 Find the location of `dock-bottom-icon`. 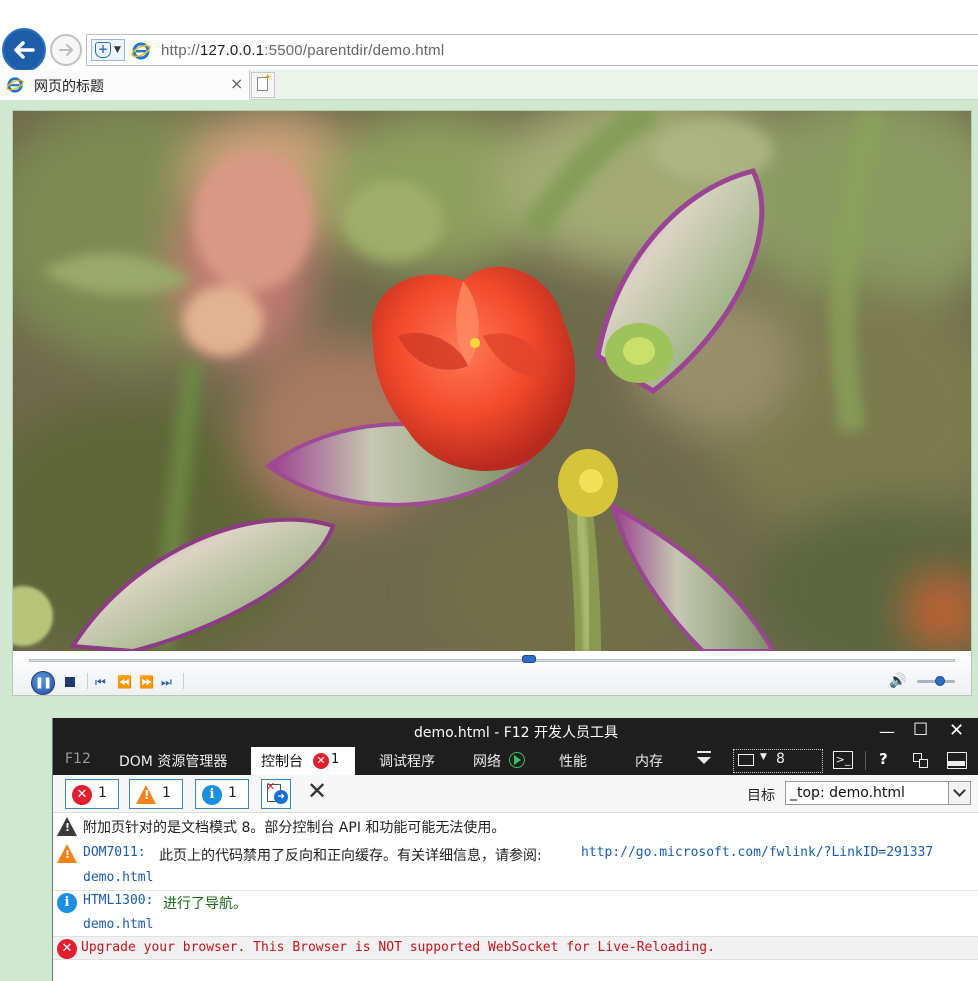

dock-bottom-icon is located at coordinates (957, 760).